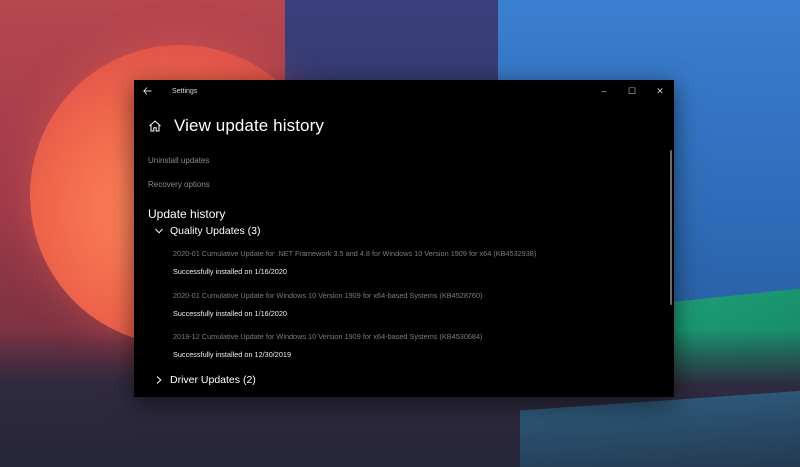 The width and height of the screenshot is (800, 467). What do you see at coordinates (660, 91) in the screenshot?
I see `close-button: ✕` at bounding box center [660, 91].